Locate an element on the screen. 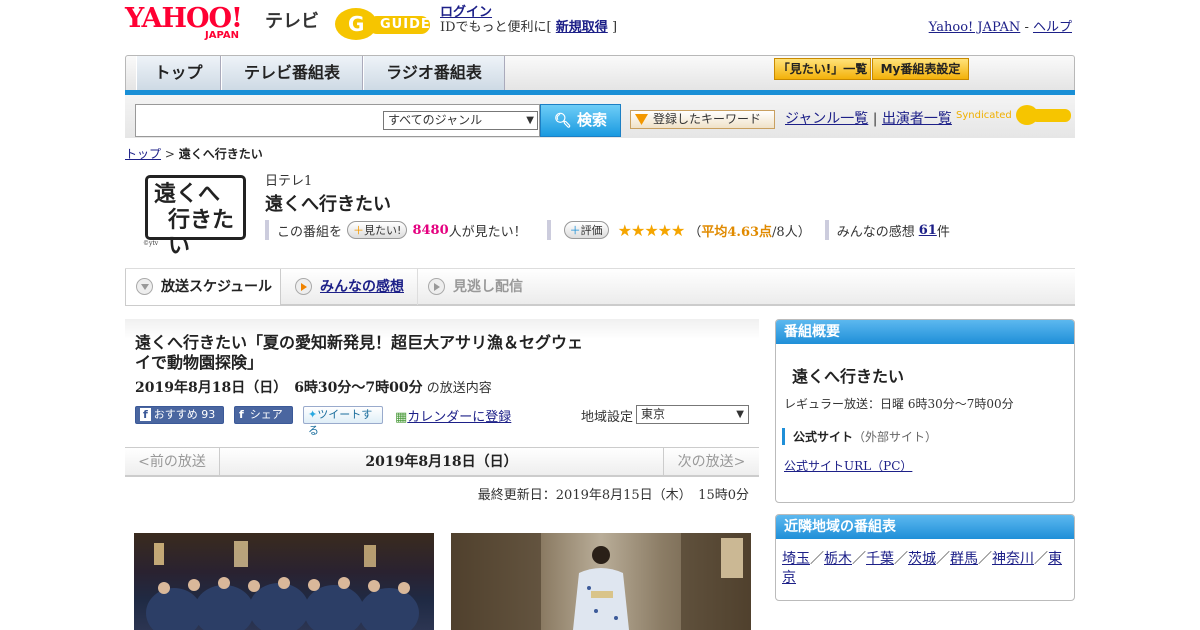 Image resolution: width=1200 pixels, height=630 pixels. genre-select-value: すべてのジャンル is located at coordinates (435, 120).